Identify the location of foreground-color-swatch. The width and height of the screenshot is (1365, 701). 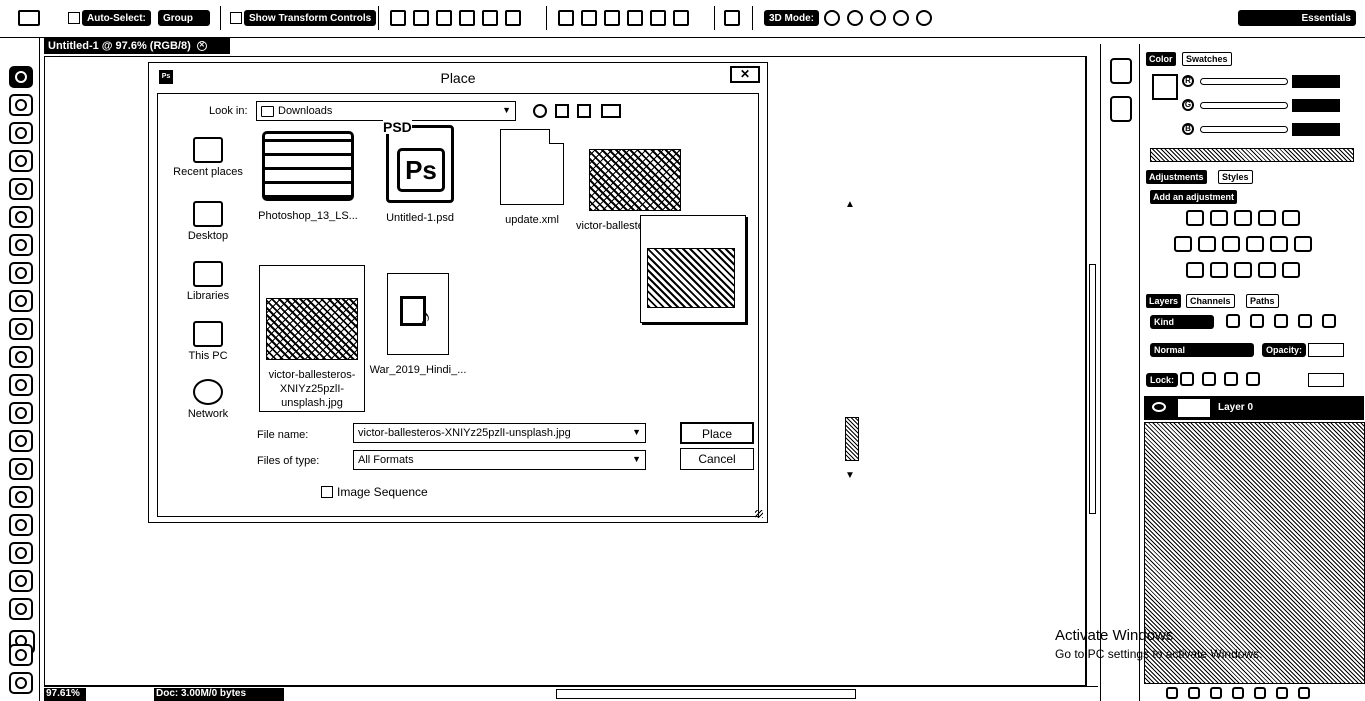
(1165, 87).